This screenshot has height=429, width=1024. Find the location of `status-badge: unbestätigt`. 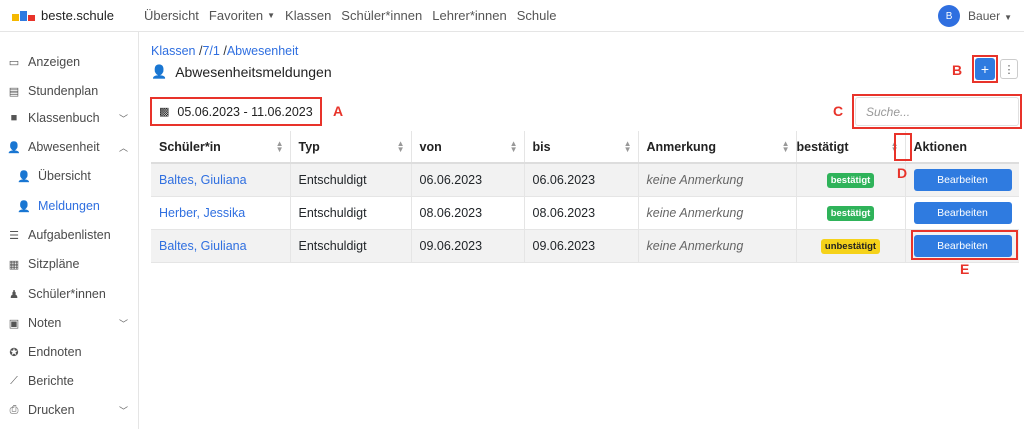

status-badge: unbestätigt is located at coordinates (850, 246).